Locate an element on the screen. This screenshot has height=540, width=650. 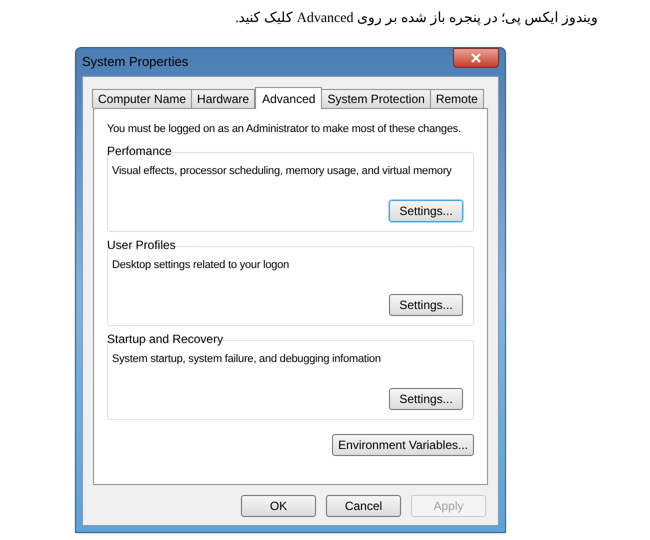
window-title: System Properties is located at coordinates (135, 62).